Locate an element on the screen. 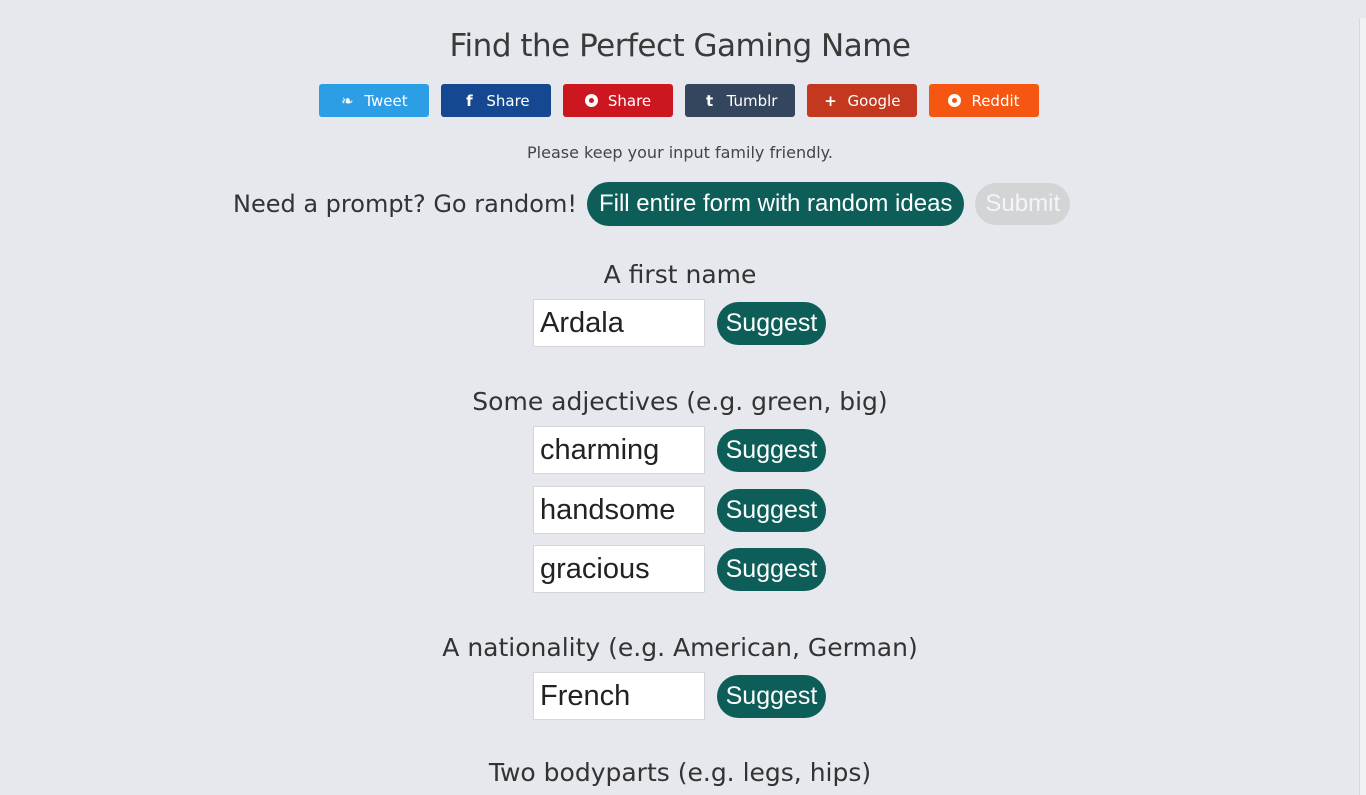  scrollbar is located at coordinates (1362, 406).